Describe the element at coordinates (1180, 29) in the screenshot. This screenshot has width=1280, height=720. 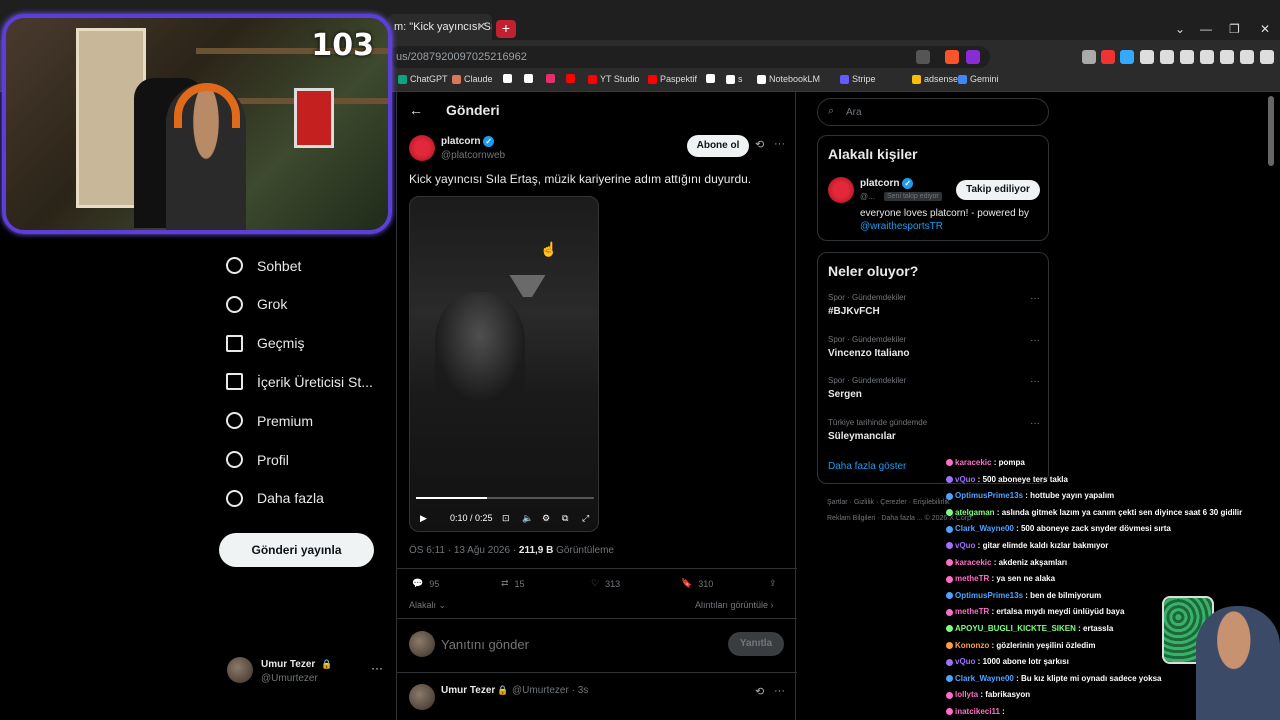
I see `tab-list-icon: ⌄` at that location.